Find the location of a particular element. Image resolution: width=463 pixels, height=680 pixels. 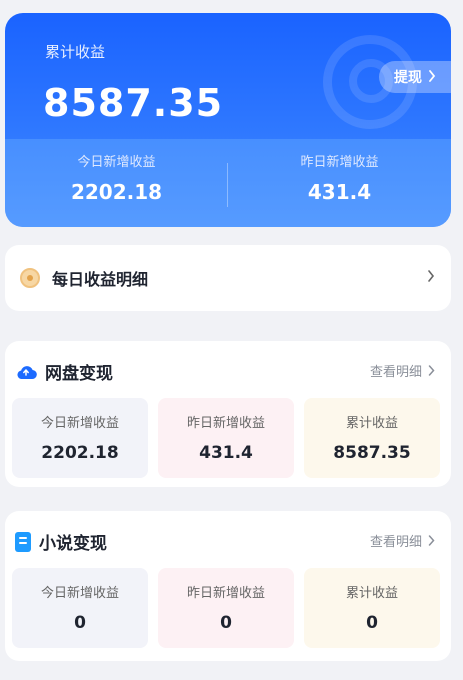

stats-tiles: 今日新增收益 2202.18 昨日新增收益 431.4 累计收益 8587.35 is located at coordinates (226, 438).